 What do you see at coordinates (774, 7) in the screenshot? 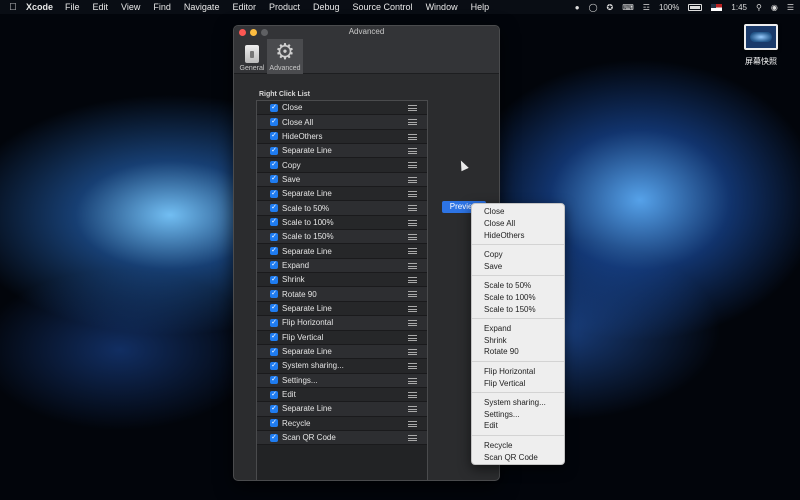
I see `siri-icon: ◉` at bounding box center [774, 7].